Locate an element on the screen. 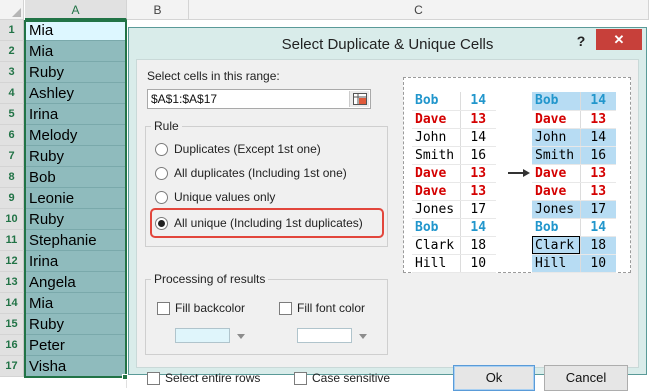  cell: Visha is located at coordinates (75, 366).